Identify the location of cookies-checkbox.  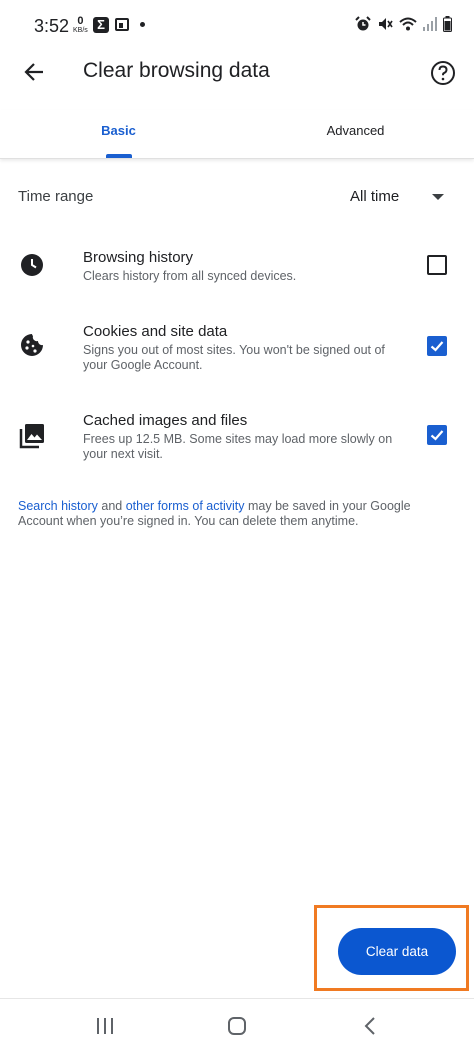
(437, 346).